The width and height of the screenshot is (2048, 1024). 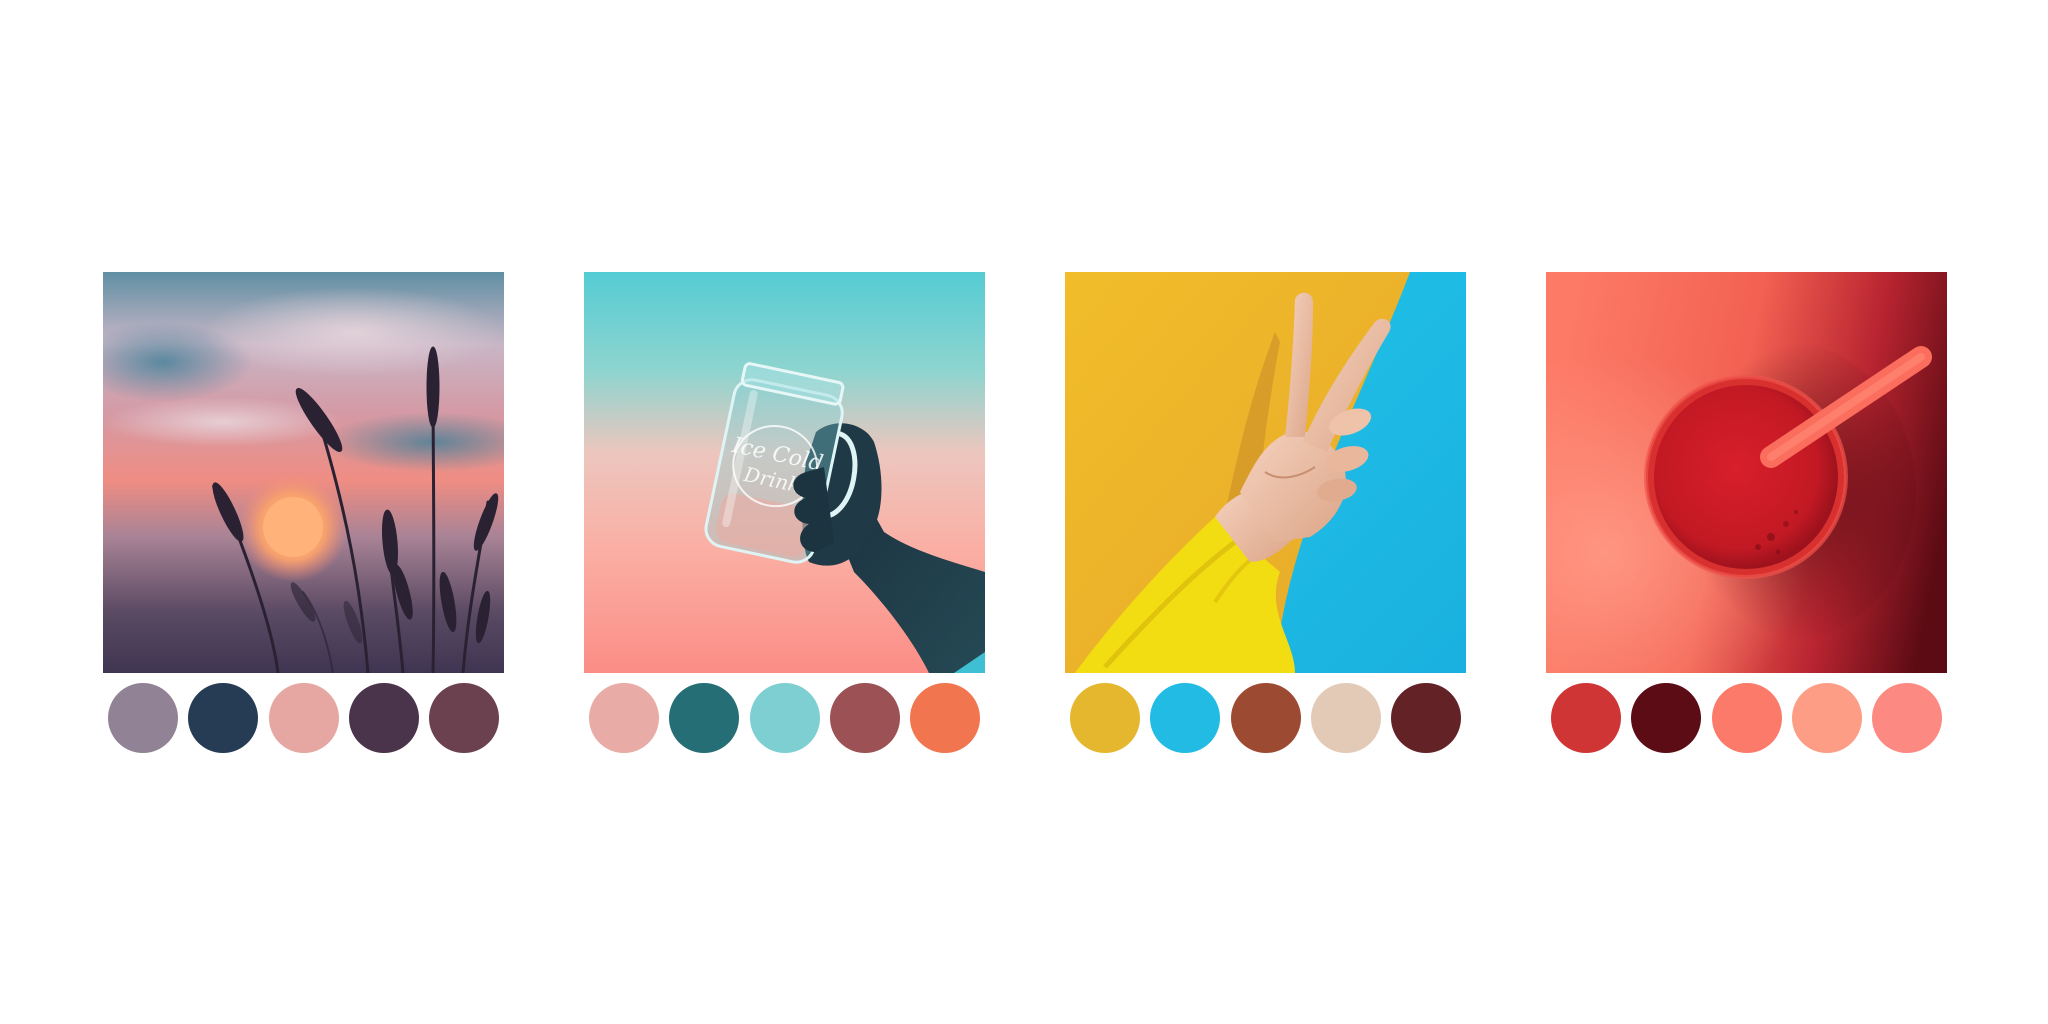 I want to click on palette-card-jar: Ice Cold Drink, so click(x=784, y=512).